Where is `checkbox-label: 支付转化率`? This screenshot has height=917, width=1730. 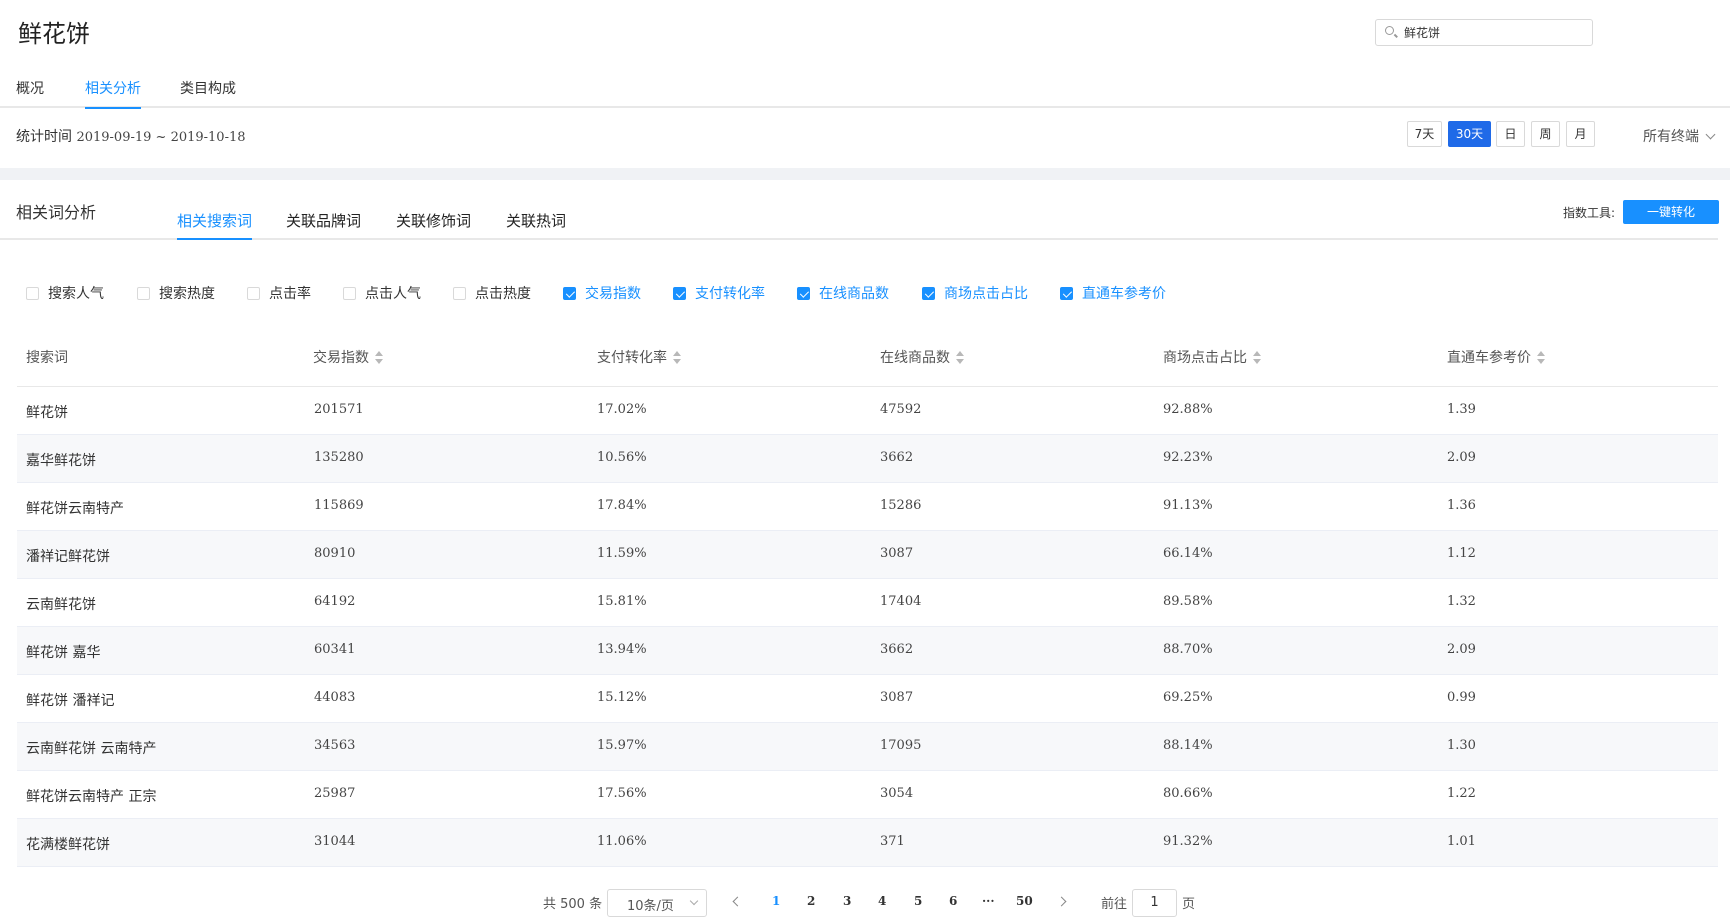 checkbox-label: 支付转化率 is located at coordinates (730, 294).